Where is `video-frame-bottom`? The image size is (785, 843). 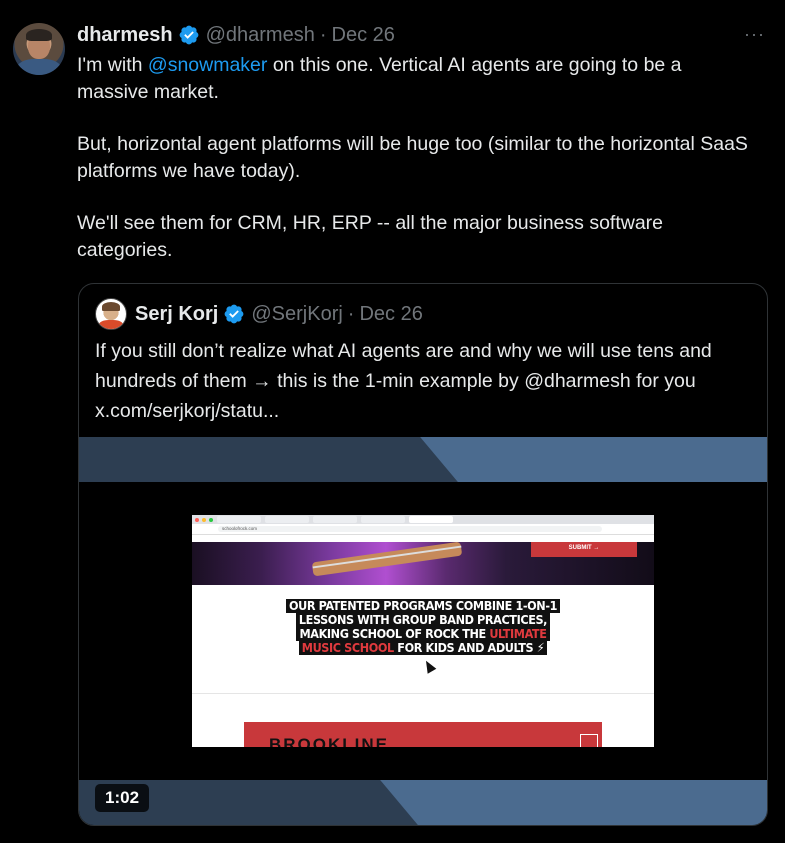
video-frame-bottom is located at coordinates (423, 802).